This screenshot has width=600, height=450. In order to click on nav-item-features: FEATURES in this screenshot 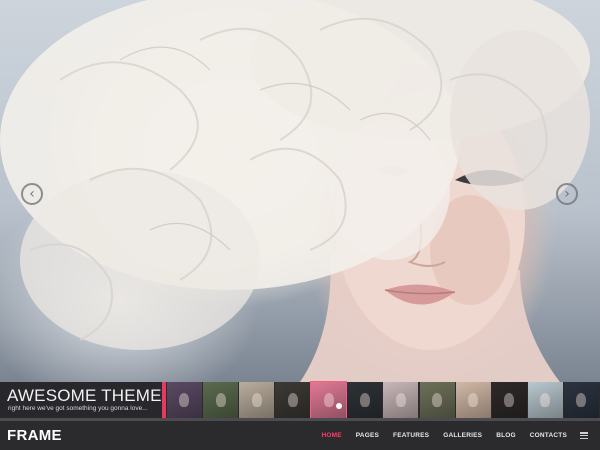, I will do `click(411, 435)`.